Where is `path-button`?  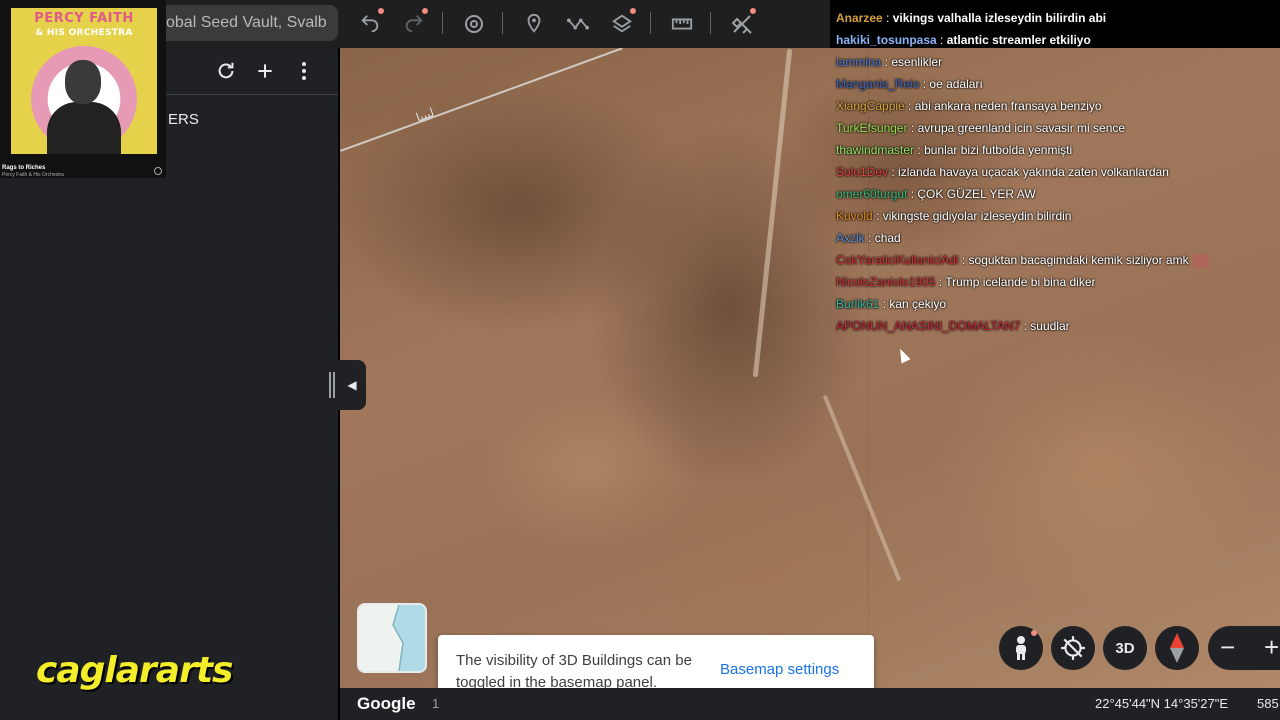 path-button is located at coordinates (578, 24).